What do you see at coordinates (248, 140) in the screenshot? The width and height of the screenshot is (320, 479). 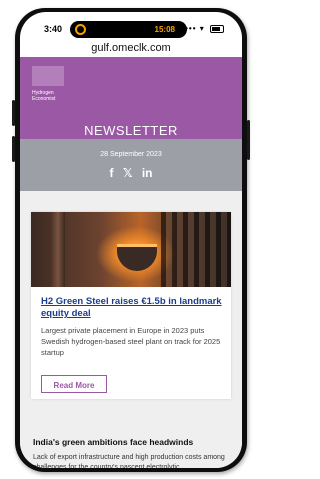 I see `power-button` at bounding box center [248, 140].